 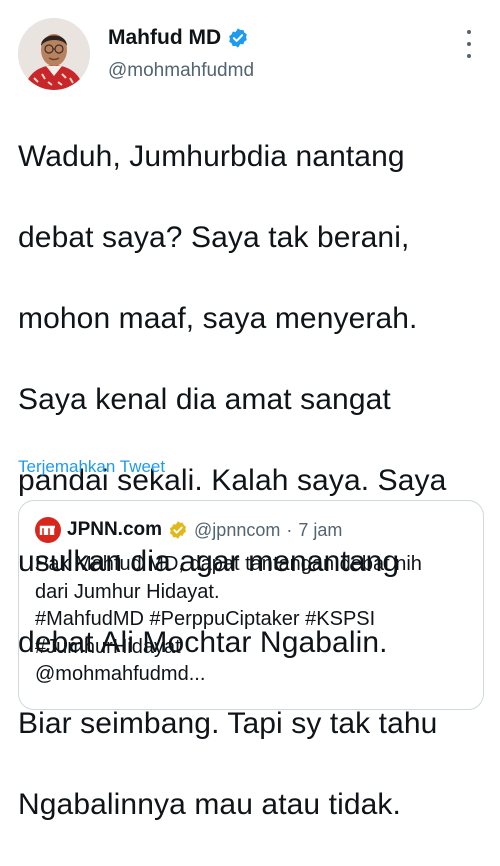 What do you see at coordinates (204, 399) in the screenshot?
I see `tweet-line: Saya kenal dia amat sangat` at bounding box center [204, 399].